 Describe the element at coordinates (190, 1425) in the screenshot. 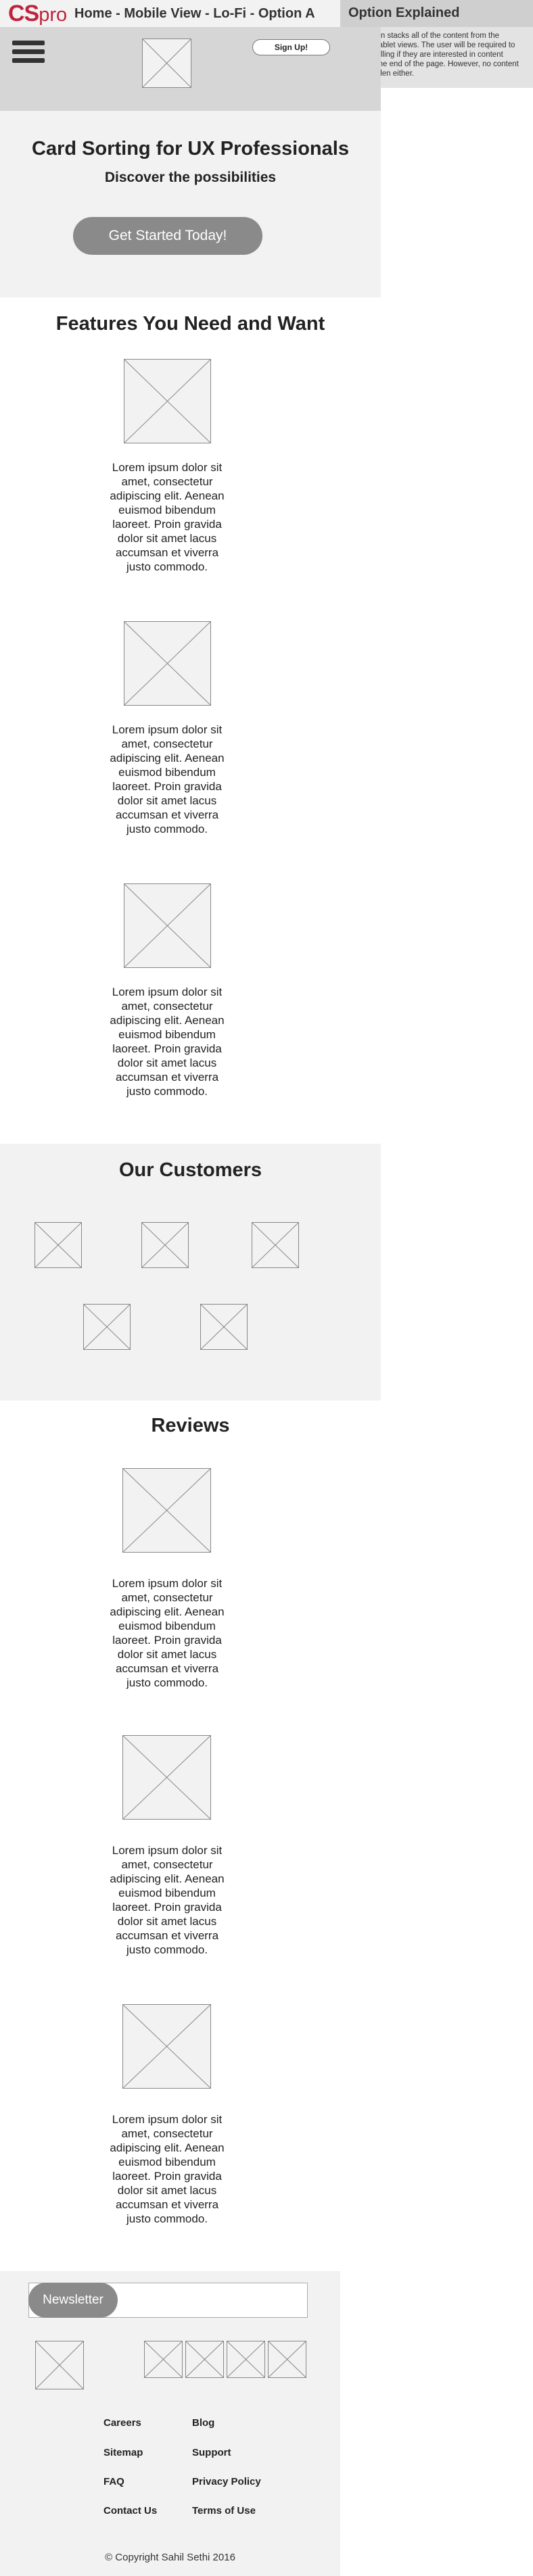

I see `reviews-title: Reviews` at that location.